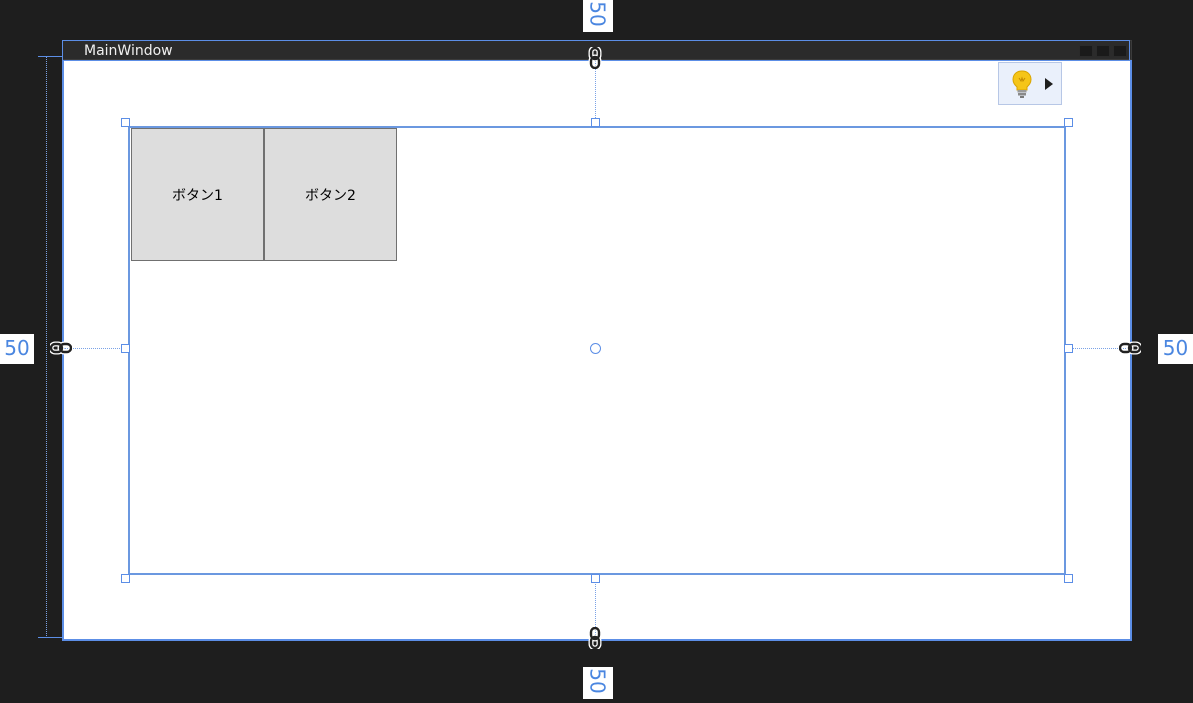 The height and width of the screenshot is (703, 1193). I want to click on bottom-chain-link-icon, so click(595, 638).